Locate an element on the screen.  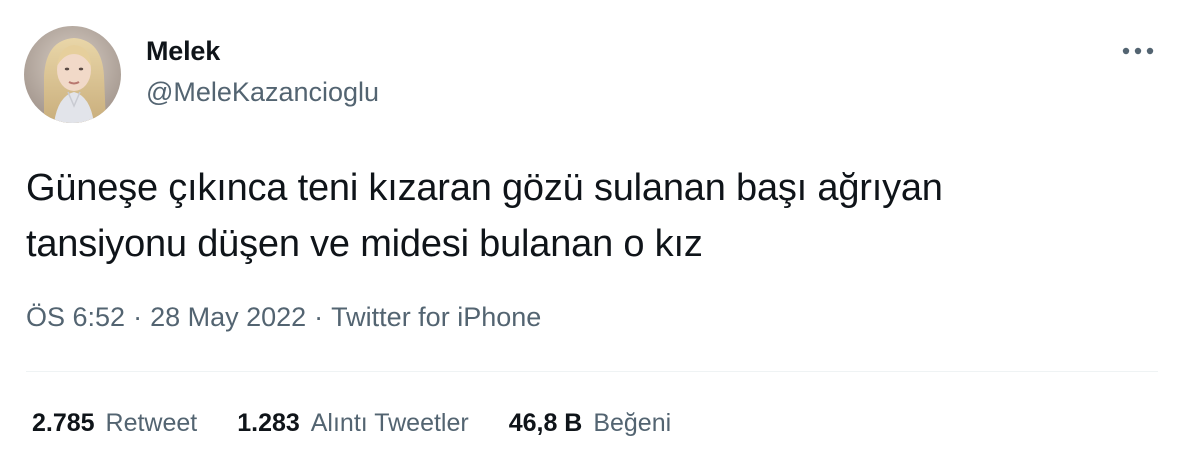
author-handle: @MeleKazancioglu is located at coordinates (262, 92).